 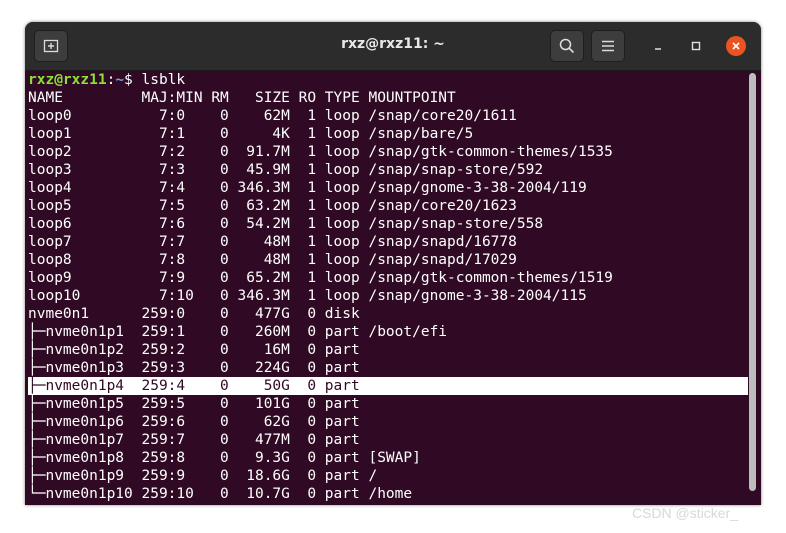 I want to click on output-row: loop7 7:7 0 48M 1 loop /snap/snapd/16778, so click(x=272, y=242).